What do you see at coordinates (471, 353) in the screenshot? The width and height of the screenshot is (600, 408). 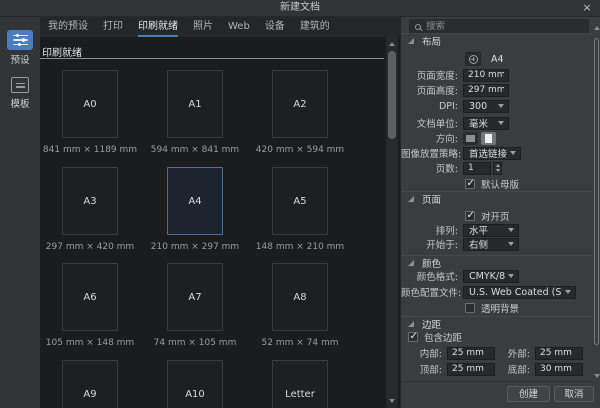 I see `margin-inner-input` at bounding box center [471, 353].